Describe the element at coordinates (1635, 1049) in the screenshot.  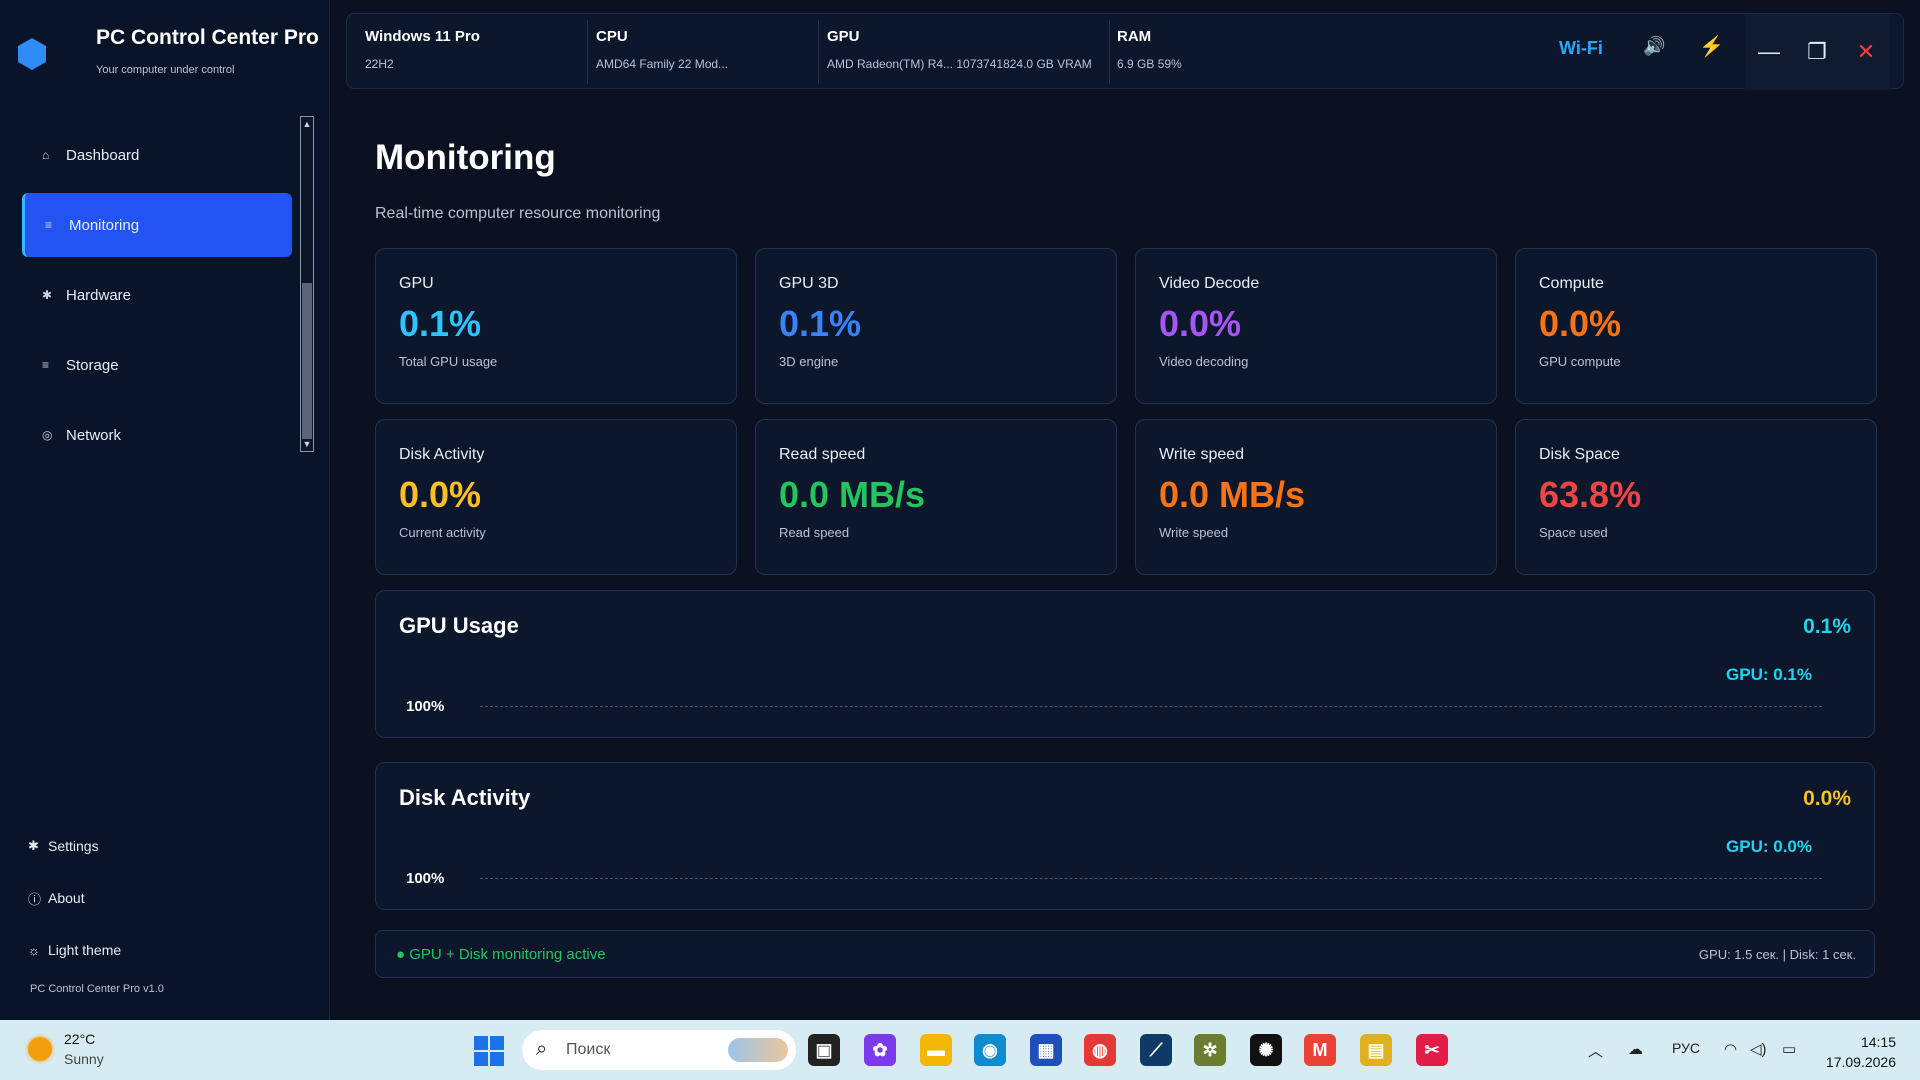
I see `cloud-off-icon: ☁` at that location.